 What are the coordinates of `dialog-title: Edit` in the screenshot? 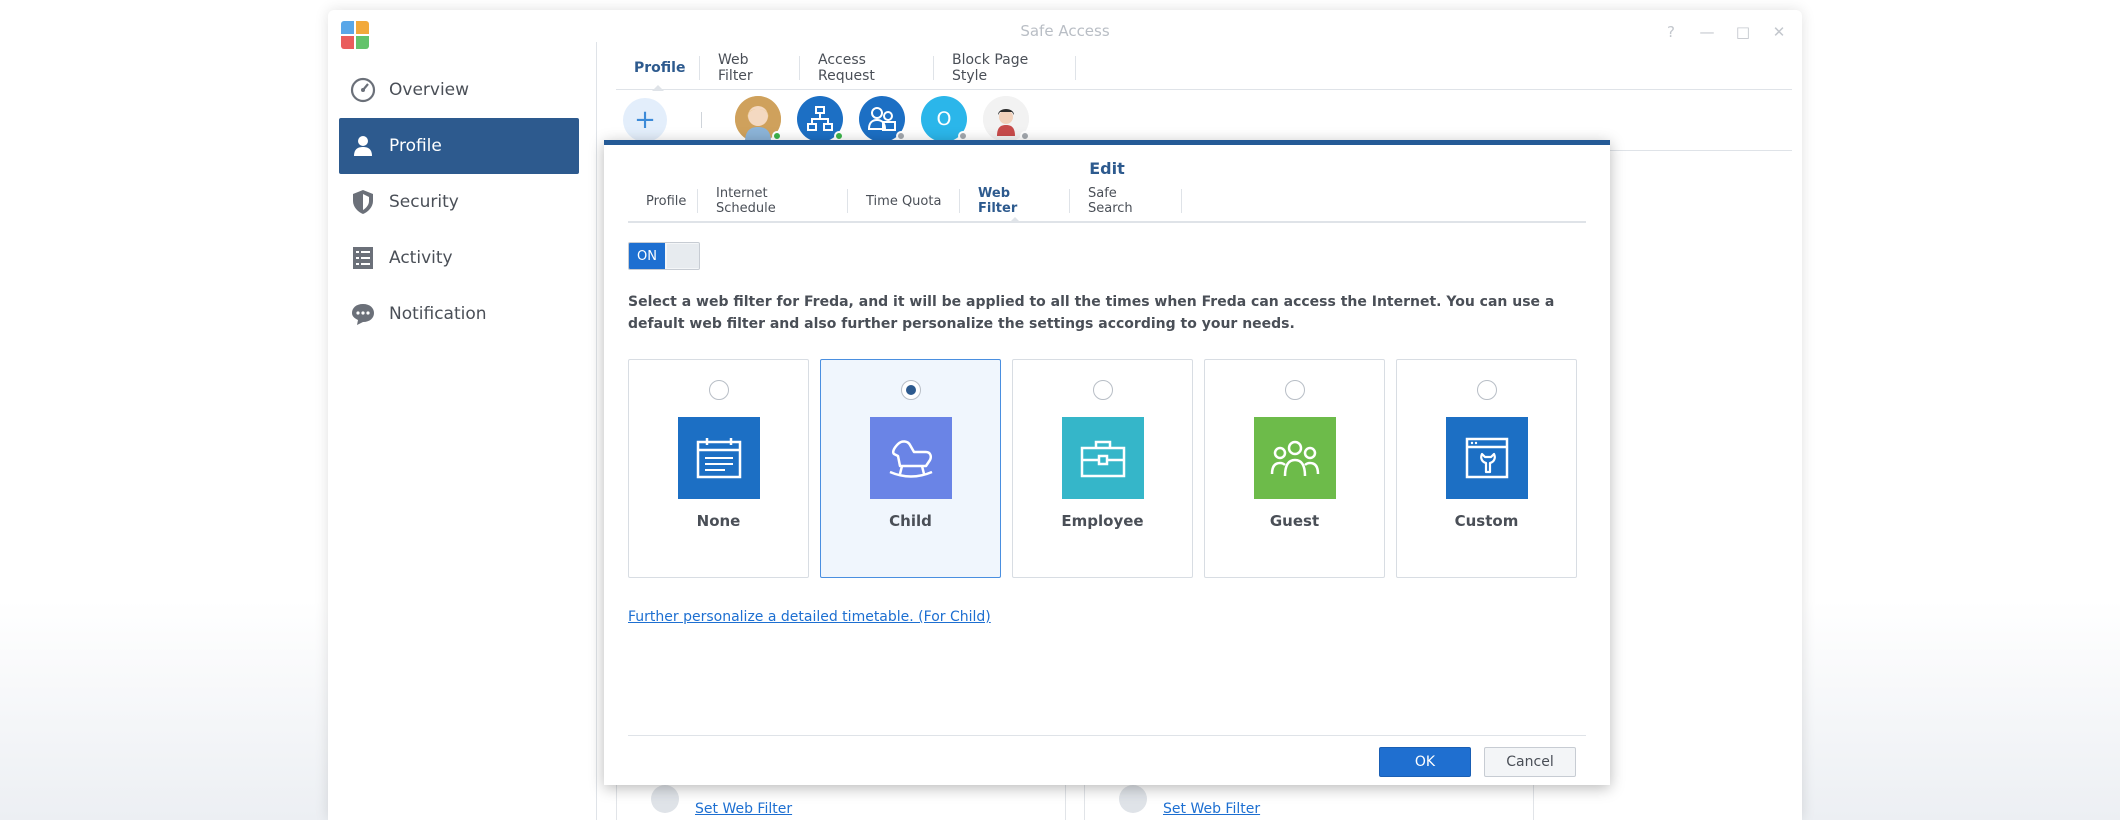 It's located at (1107, 168).